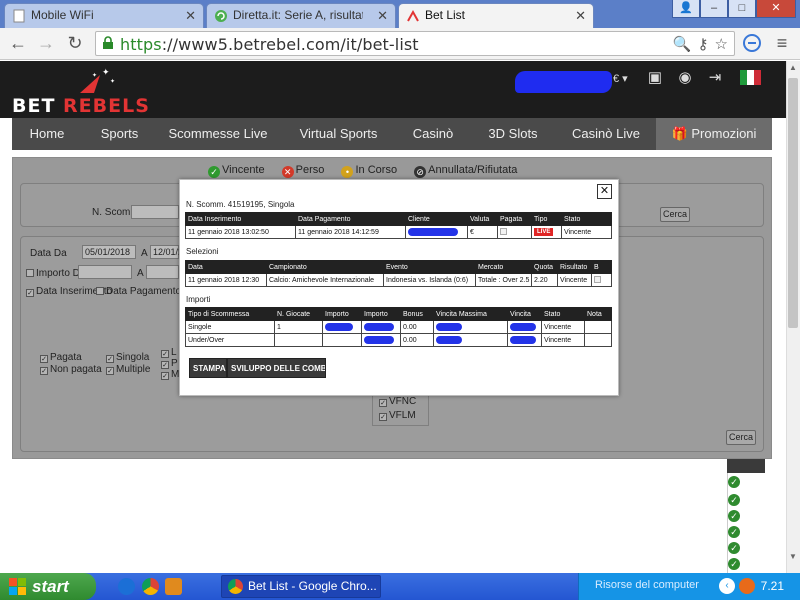 The image size is (800, 600). I want to click on search-cerca-button: Cerca, so click(675, 214).